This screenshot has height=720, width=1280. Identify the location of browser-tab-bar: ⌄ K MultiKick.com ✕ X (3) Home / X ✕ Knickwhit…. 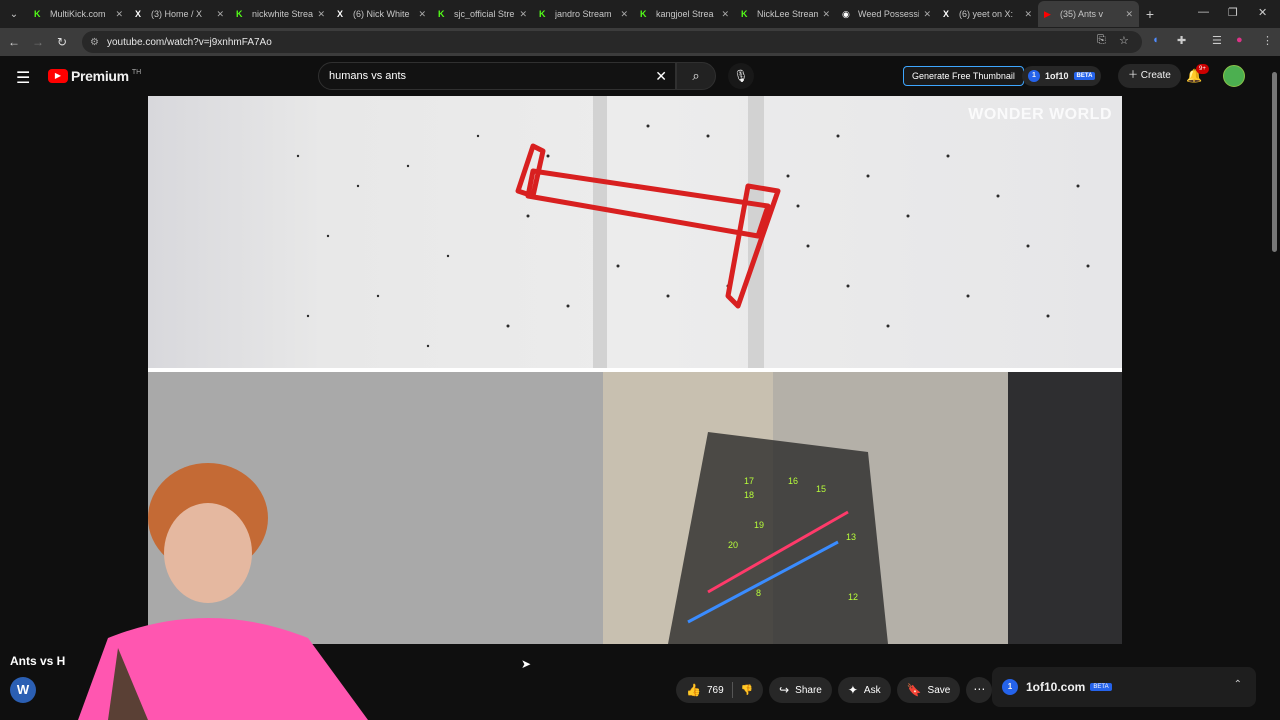
(640, 14).